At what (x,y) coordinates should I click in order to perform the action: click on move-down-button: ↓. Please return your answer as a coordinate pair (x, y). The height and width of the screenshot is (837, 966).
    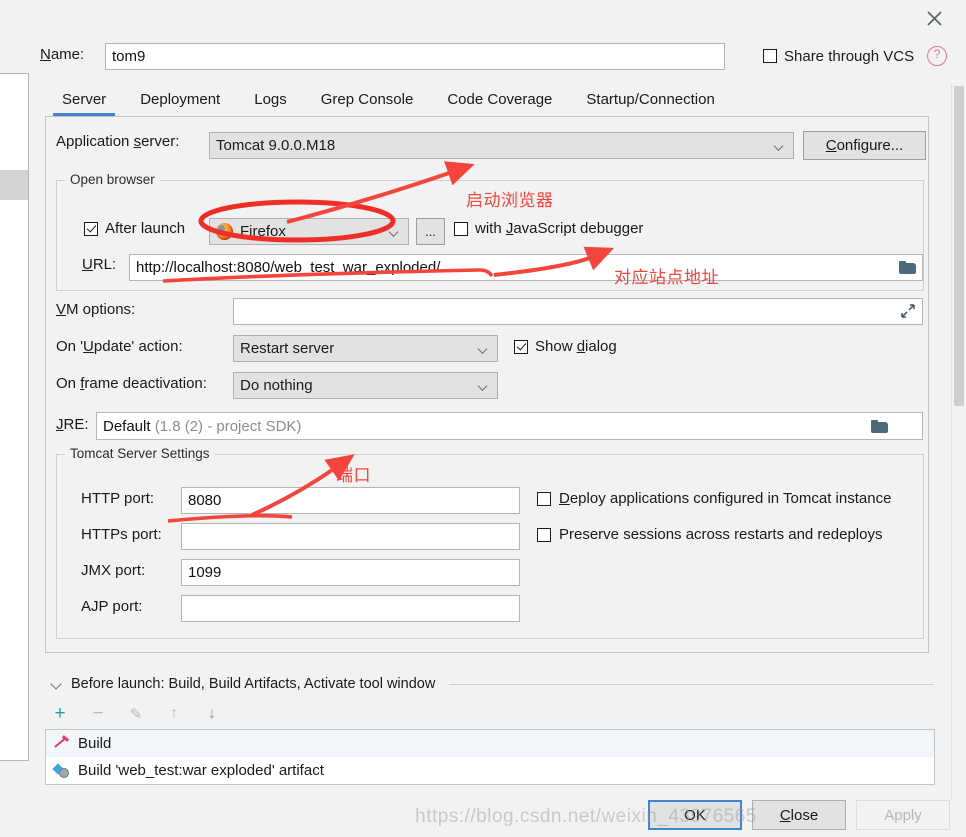
    Looking at the image, I should click on (212, 714).